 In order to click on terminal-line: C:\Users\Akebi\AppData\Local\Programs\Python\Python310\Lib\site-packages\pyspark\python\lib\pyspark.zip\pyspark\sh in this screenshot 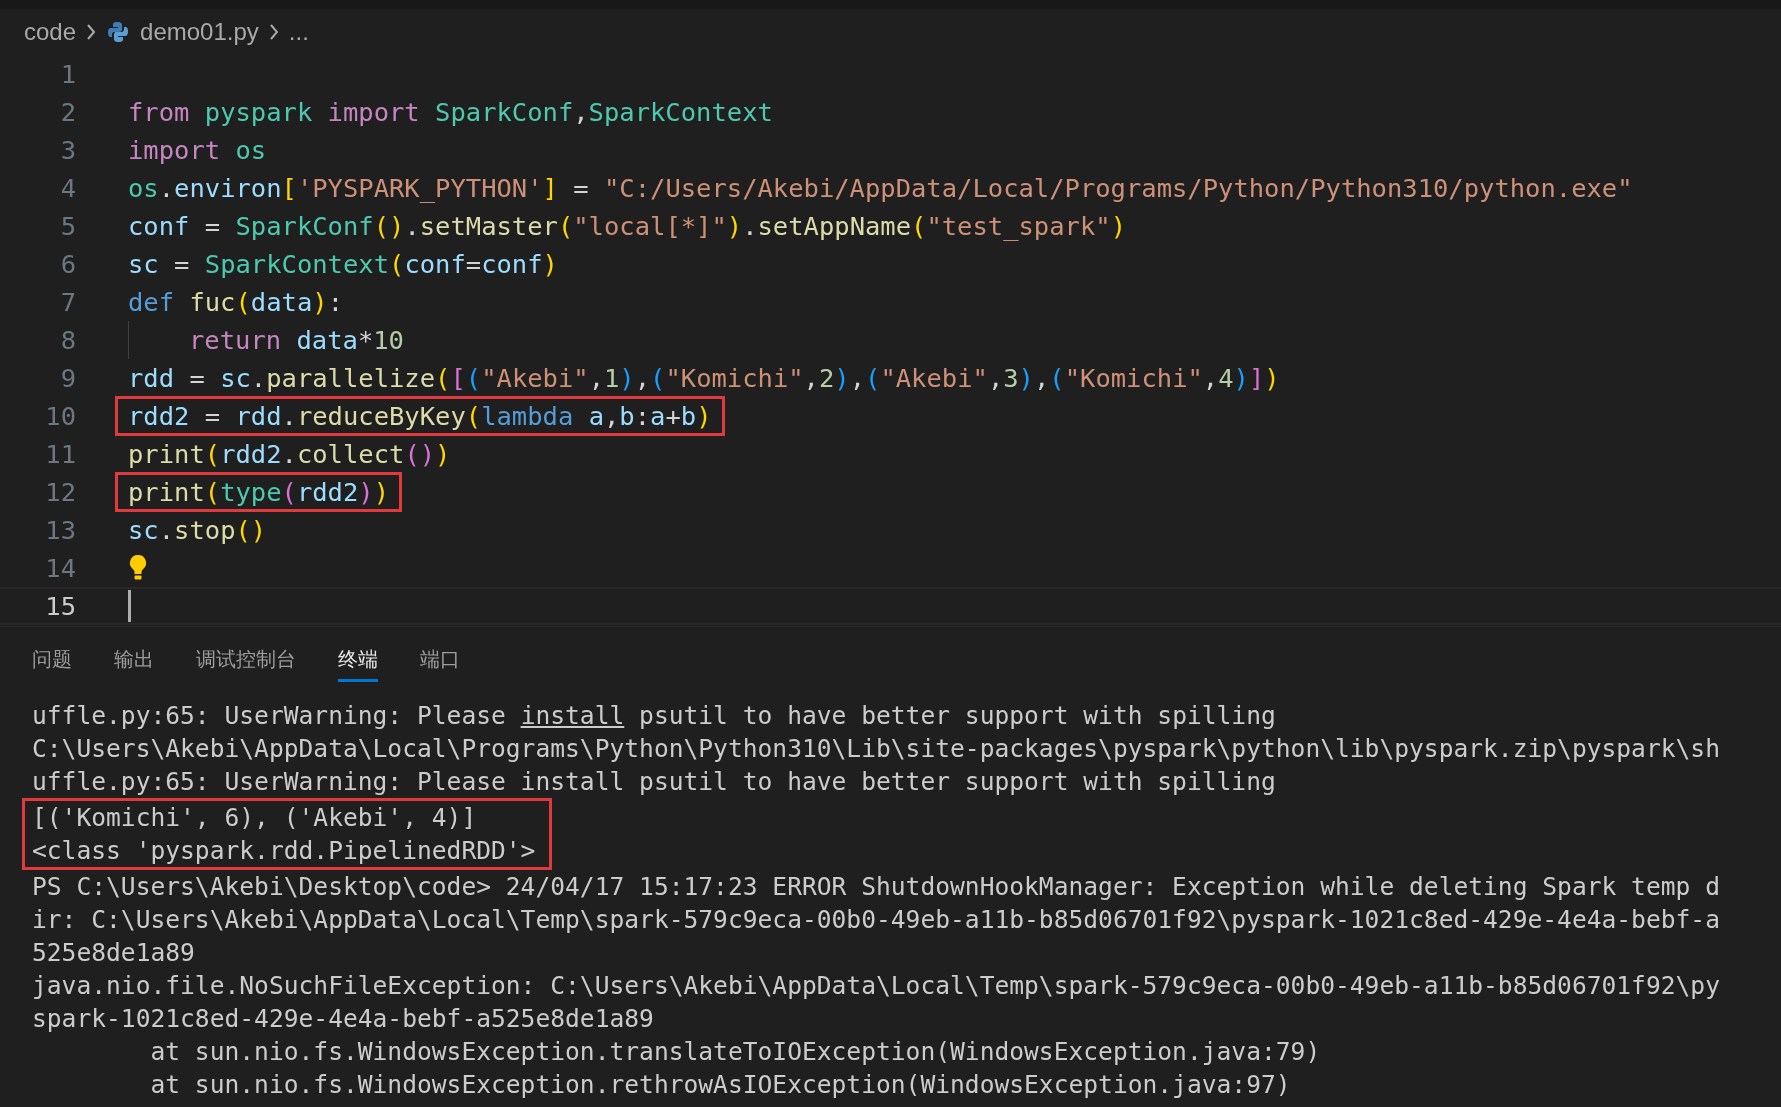, I will do `click(876, 749)`.